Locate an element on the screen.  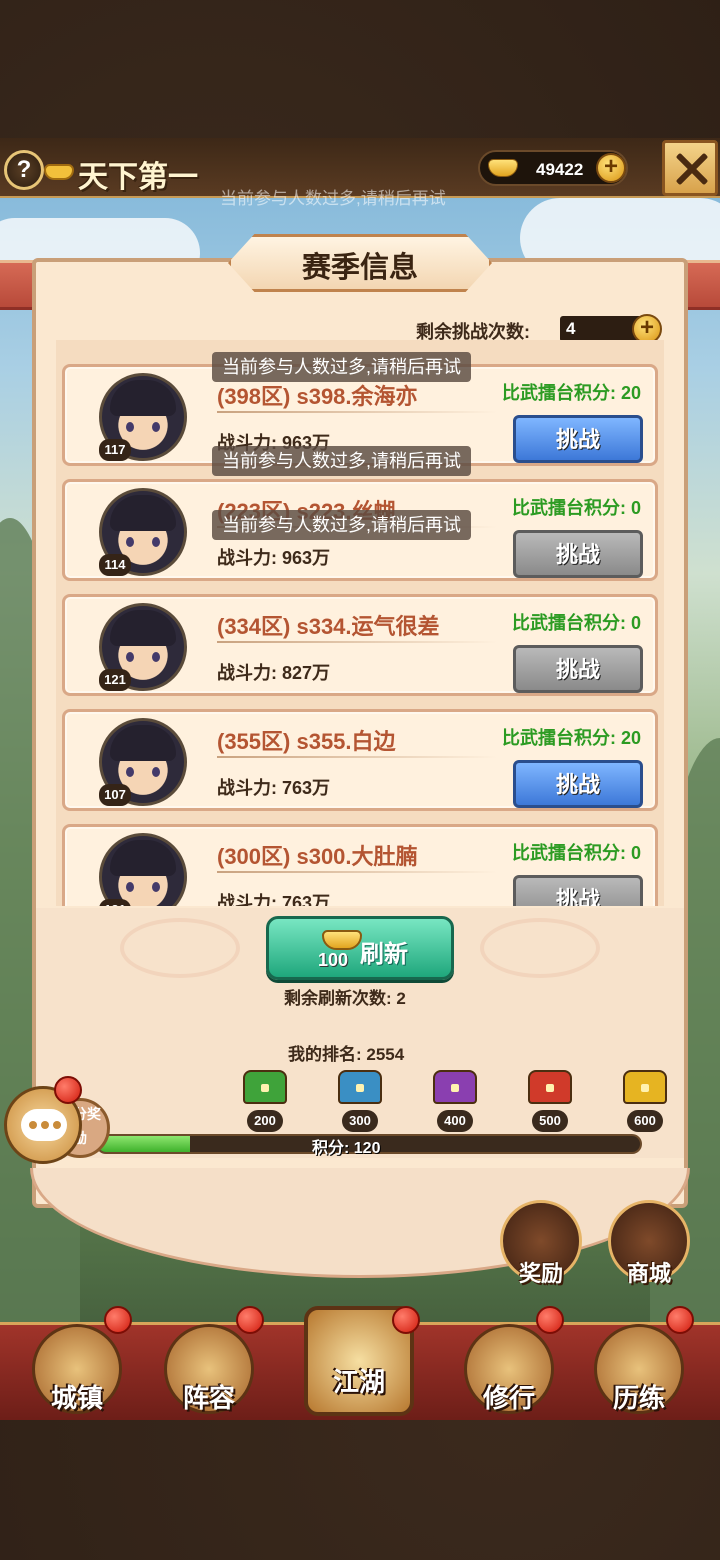
refresh-ingot-icon is located at coordinates (342, 940).